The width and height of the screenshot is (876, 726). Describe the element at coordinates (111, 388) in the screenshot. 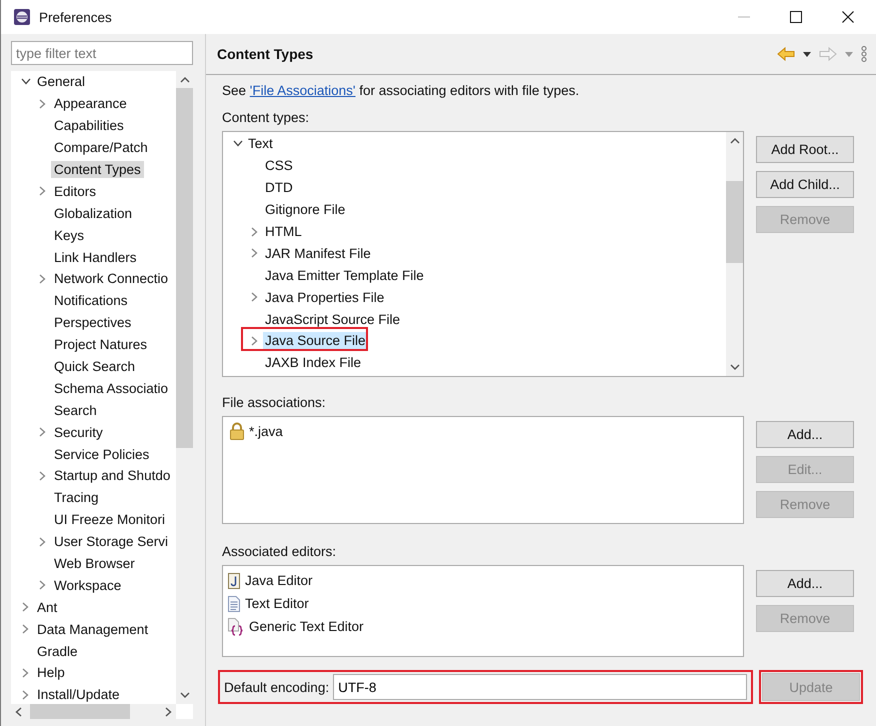

I see `tree-item: Schema Associatio` at that location.